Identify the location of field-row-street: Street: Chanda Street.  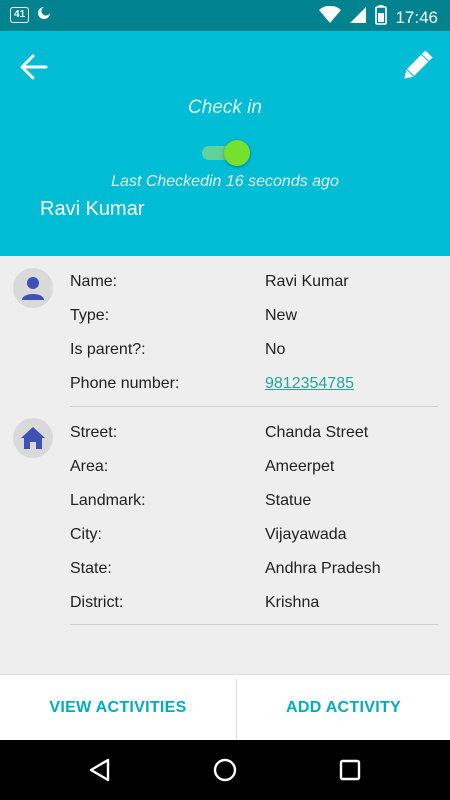
(260, 434).